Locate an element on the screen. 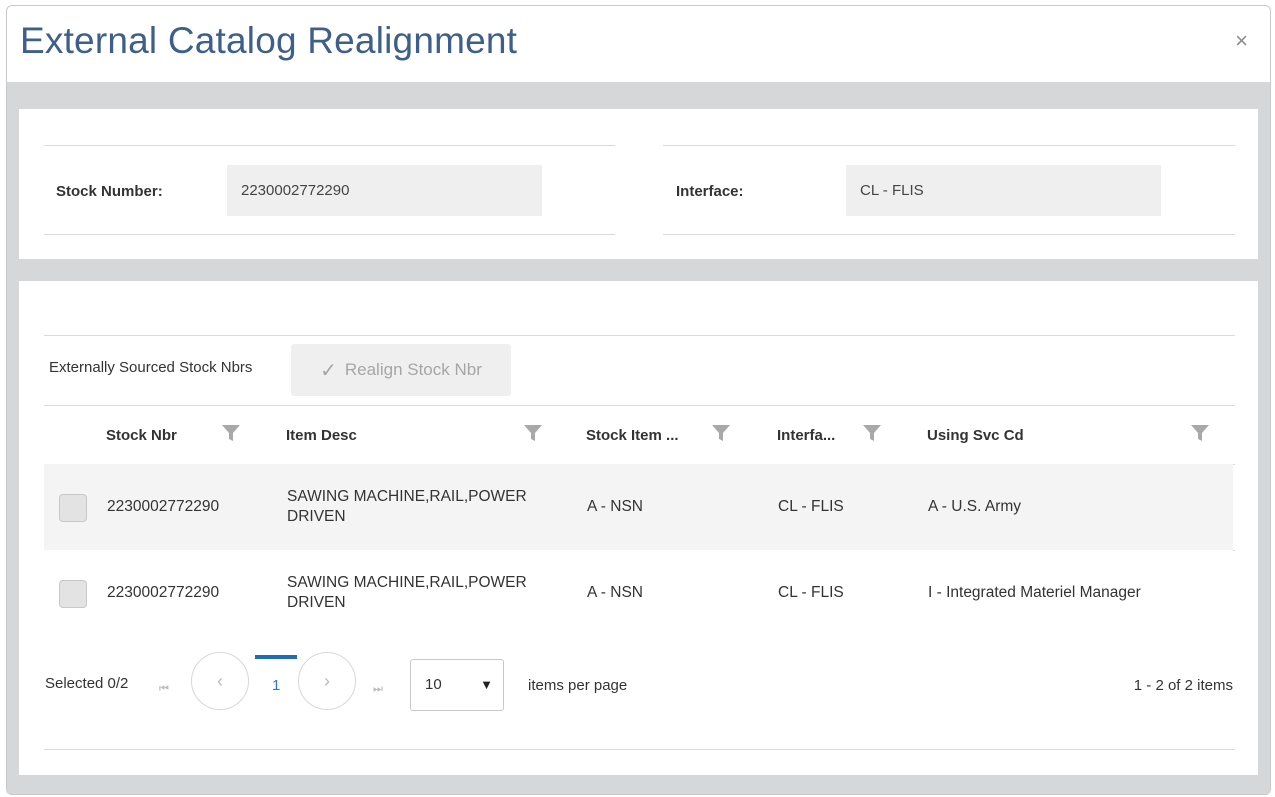  next-page-button: › is located at coordinates (327, 681).